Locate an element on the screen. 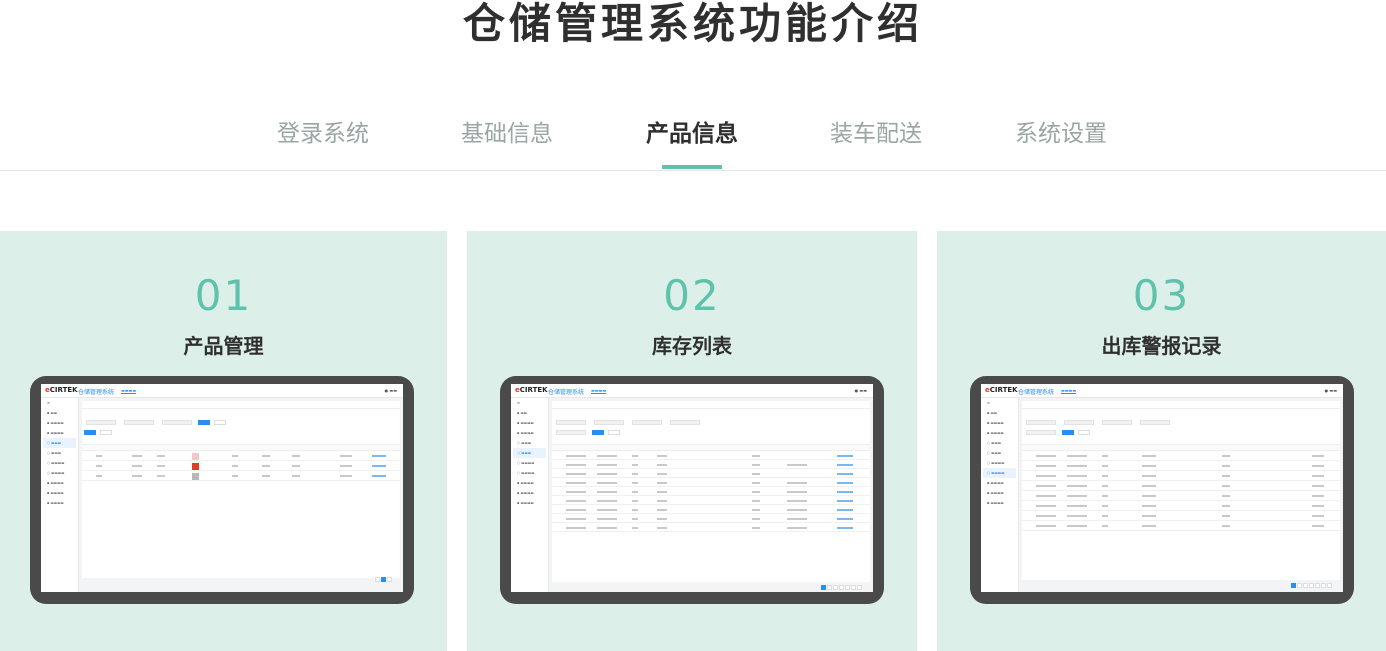  tab-product-info: 产品信息 is located at coordinates (692, 131).